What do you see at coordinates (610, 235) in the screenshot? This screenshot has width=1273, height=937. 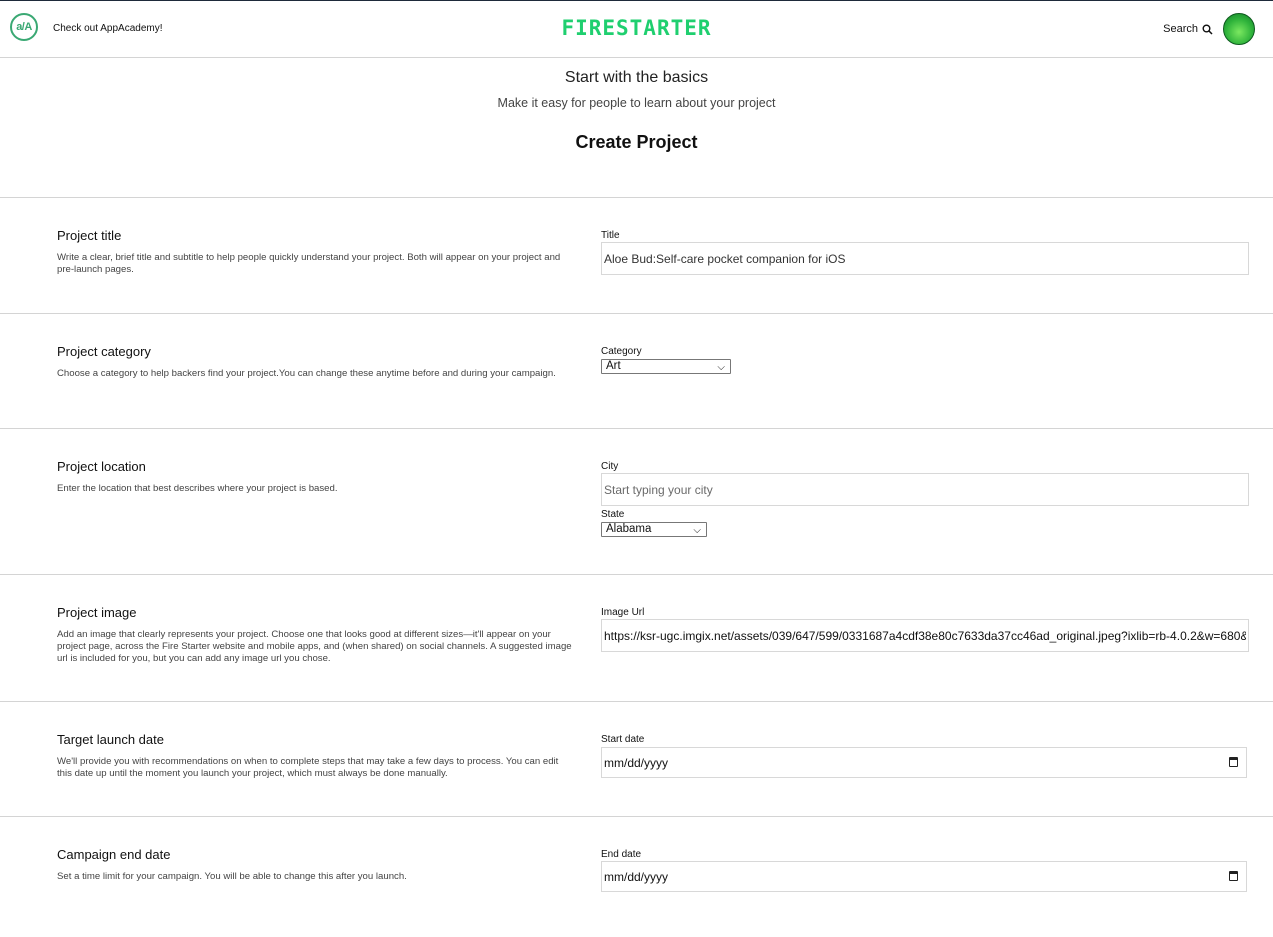 I see `title-label: Title` at bounding box center [610, 235].